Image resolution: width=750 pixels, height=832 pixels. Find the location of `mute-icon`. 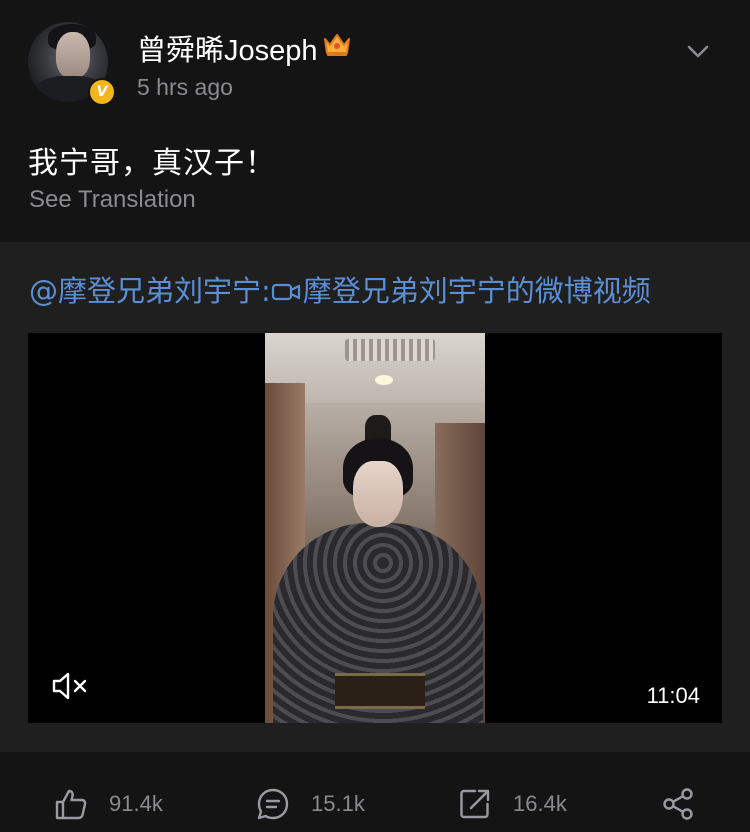

mute-icon is located at coordinates (70, 686).